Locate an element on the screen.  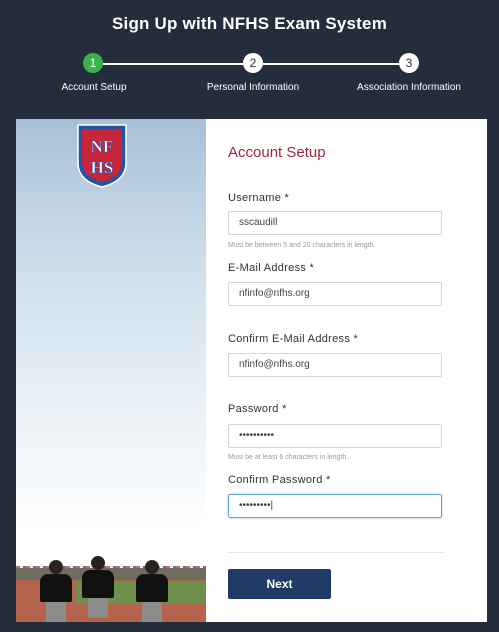
confirm-password-label: Confirm Password * is located at coordinates (279, 480).